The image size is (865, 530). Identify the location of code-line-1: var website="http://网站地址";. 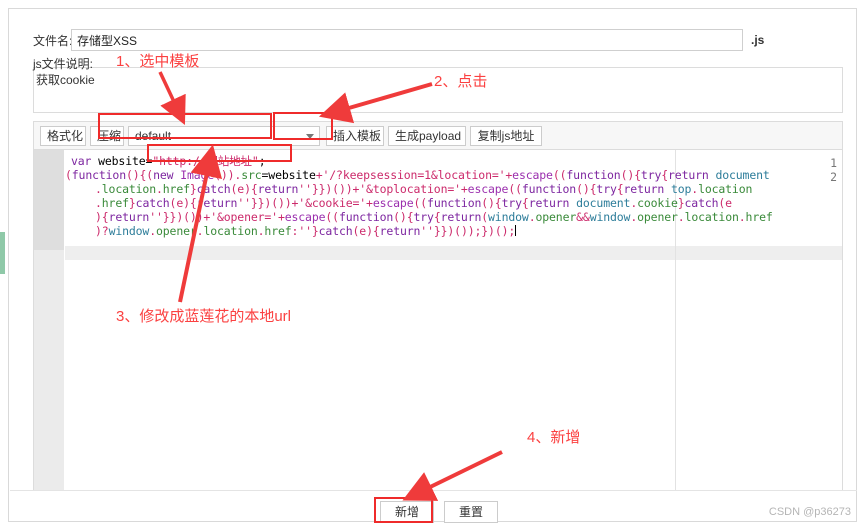
(168, 161).